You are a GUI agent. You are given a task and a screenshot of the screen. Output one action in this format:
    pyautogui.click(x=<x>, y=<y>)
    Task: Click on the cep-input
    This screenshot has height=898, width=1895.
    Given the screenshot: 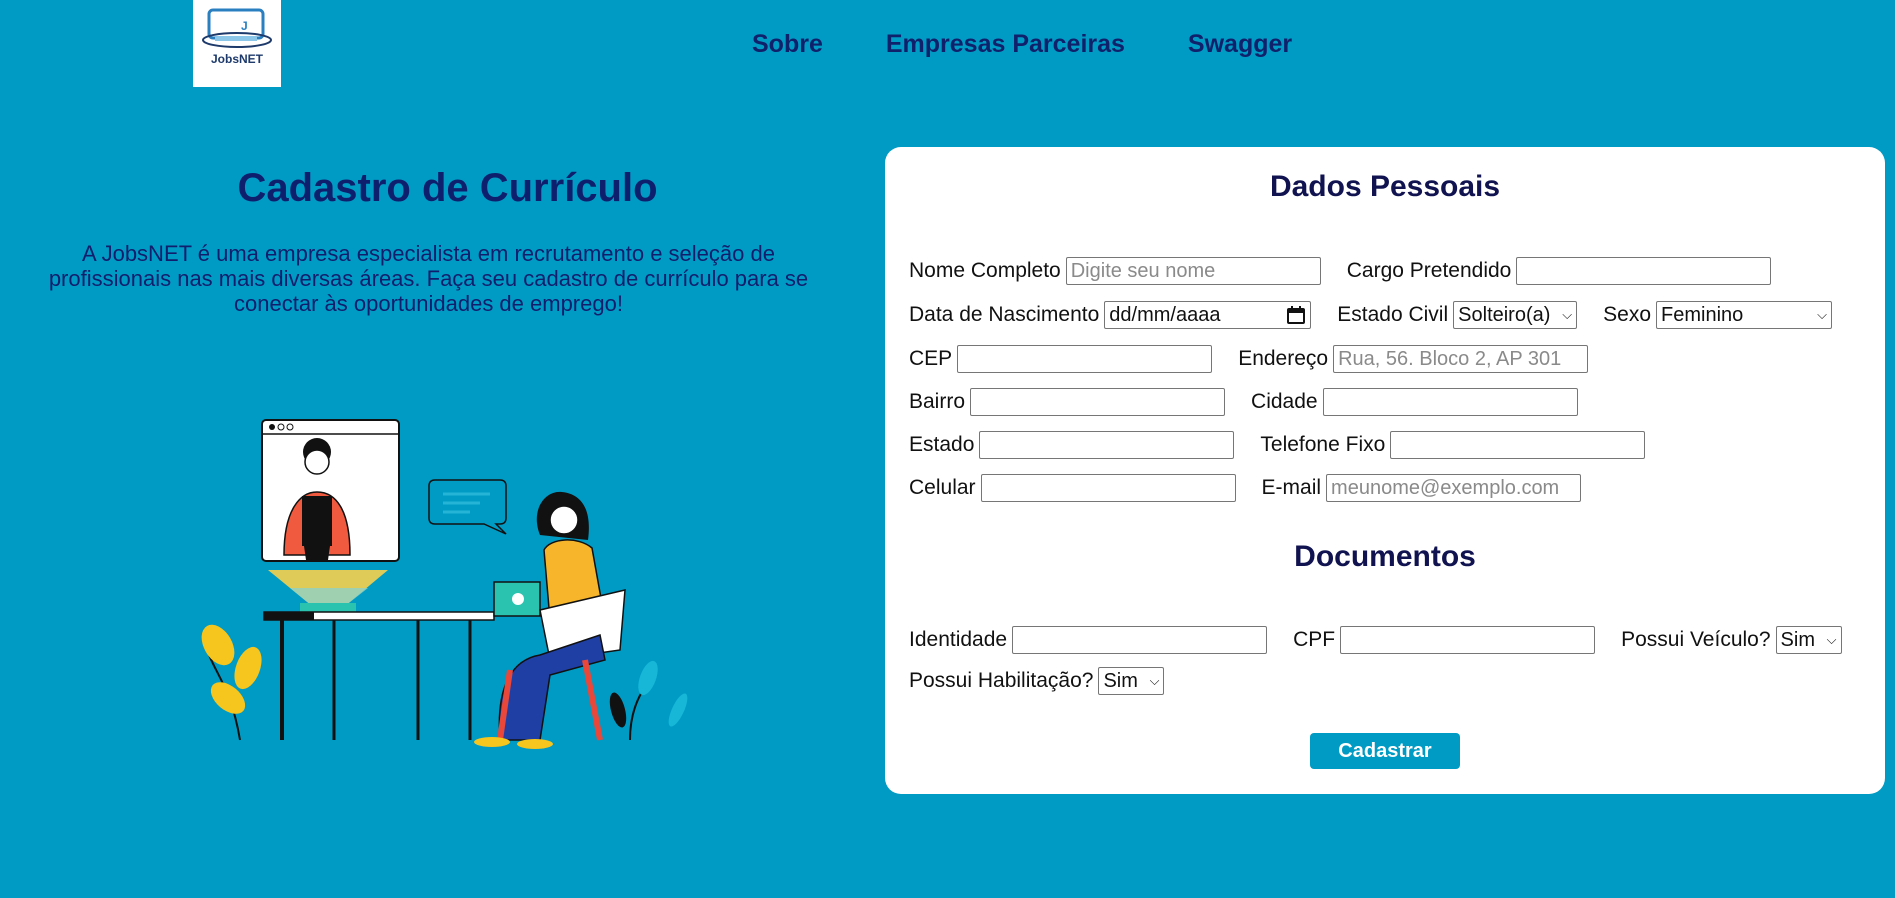 What is the action you would take?
    pyautogui.click(x=1085, y=359)
    